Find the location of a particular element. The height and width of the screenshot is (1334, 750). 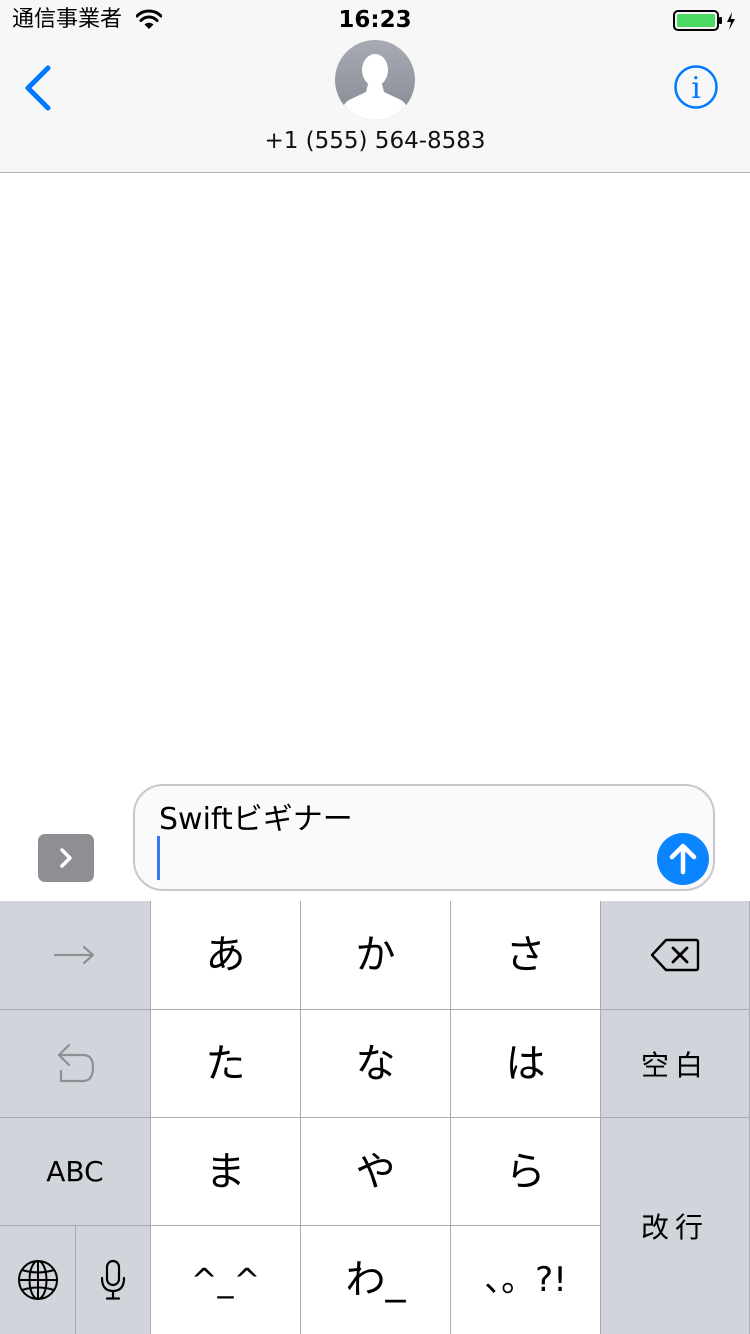

chevron-right-icon is located at coordinates (66, 858).